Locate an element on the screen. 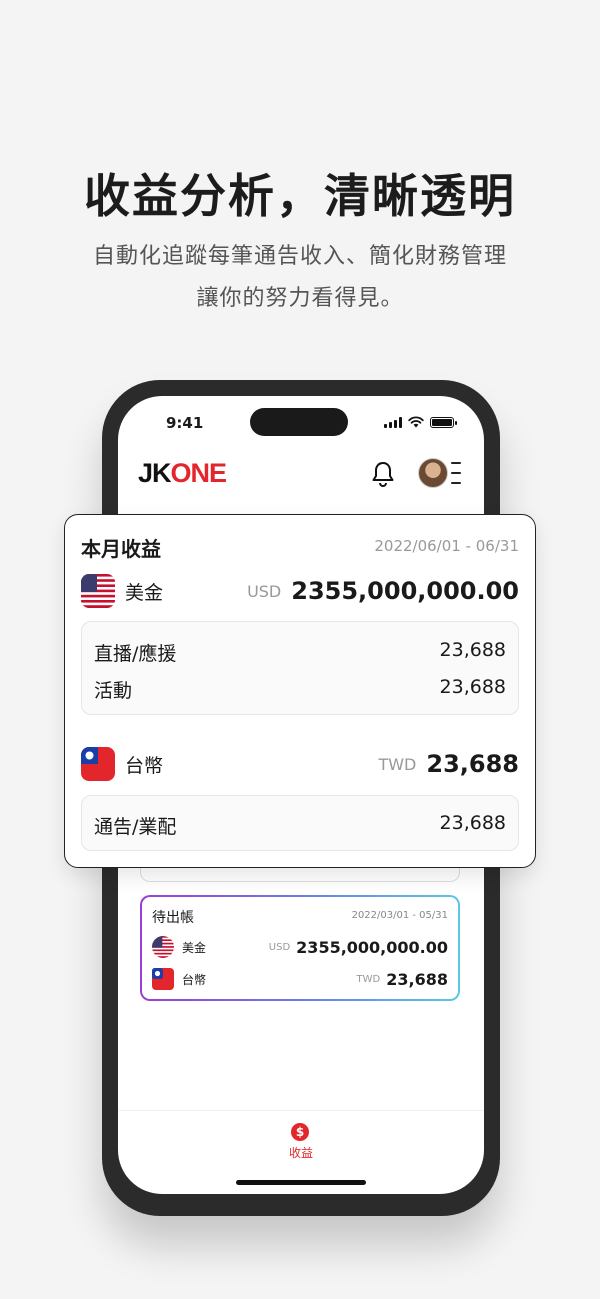  breakdown-row: 活動 23,688 is located at coordinates (300, 689).